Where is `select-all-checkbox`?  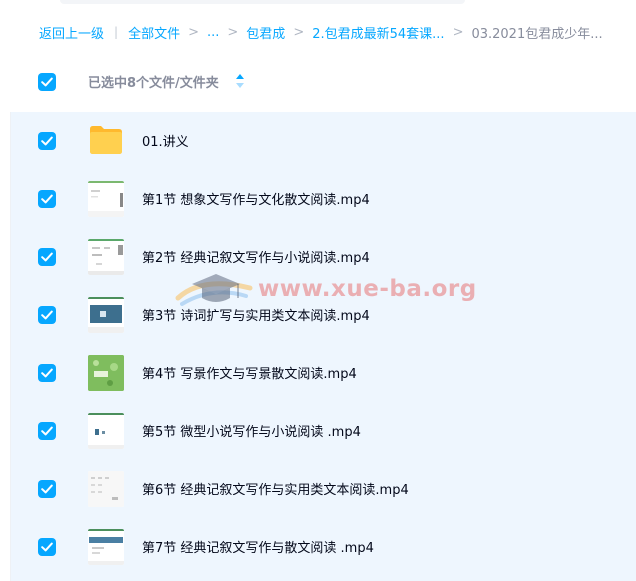 select-all-checkbox is located at coordinates (47, 82).